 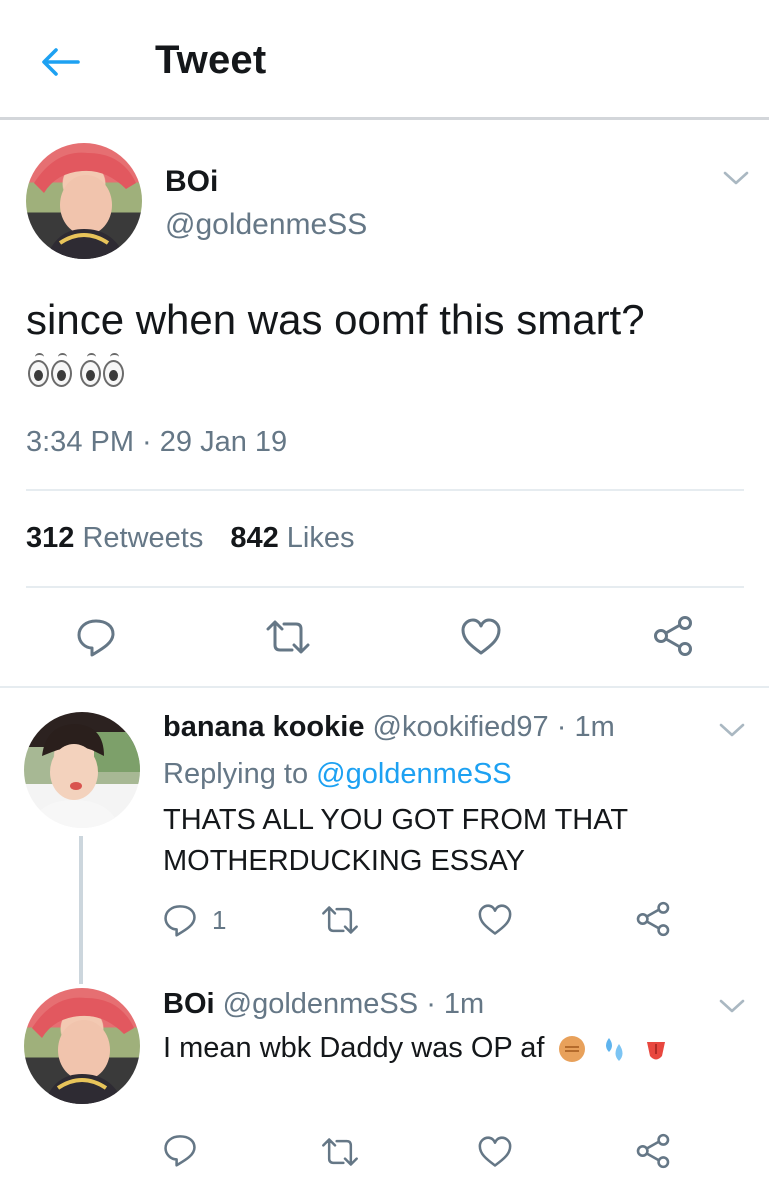 I want to click on retweets-label: Retweets, so click(x=143, y=538).